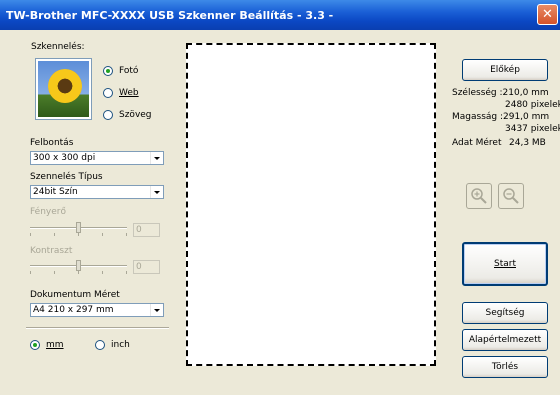  What do you see at coordinates (532, 105) in the screenshot?
I see `width-pixels: 2480 pixelek` at bounding box center [532, 105].